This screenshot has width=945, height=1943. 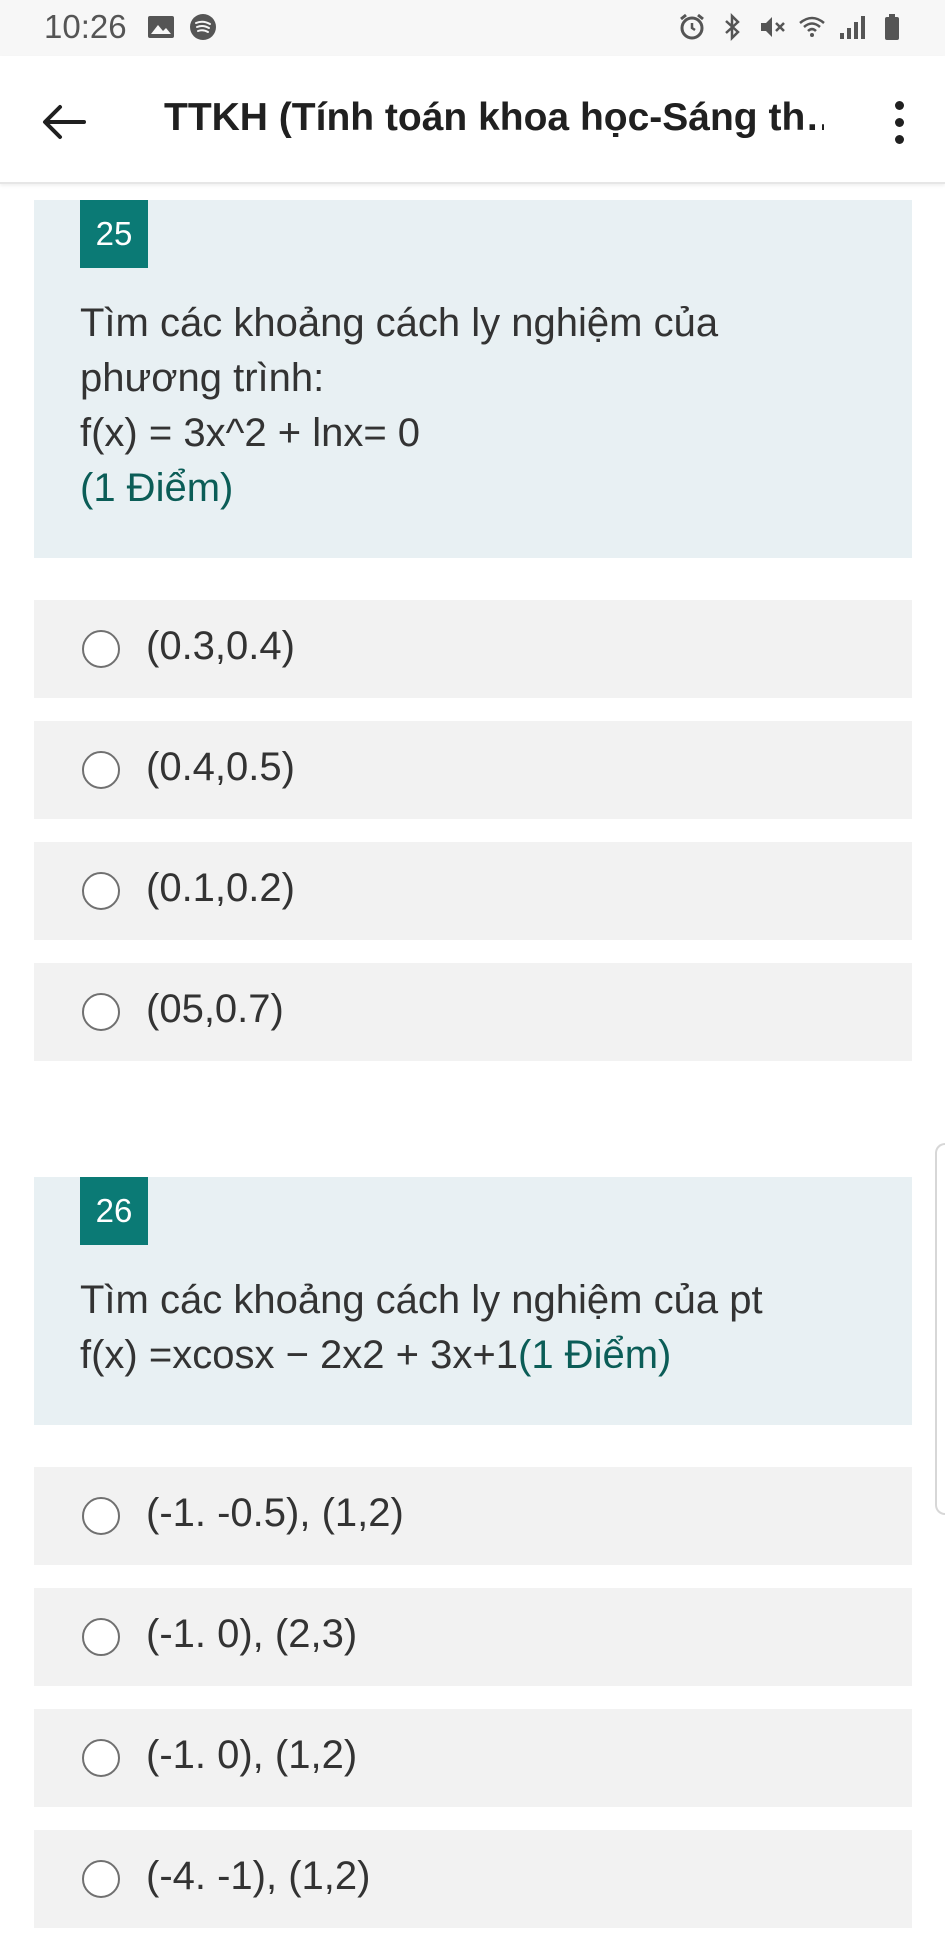 I want to click on answer-option: (0.4,0.5), so click(x=473, y=770).